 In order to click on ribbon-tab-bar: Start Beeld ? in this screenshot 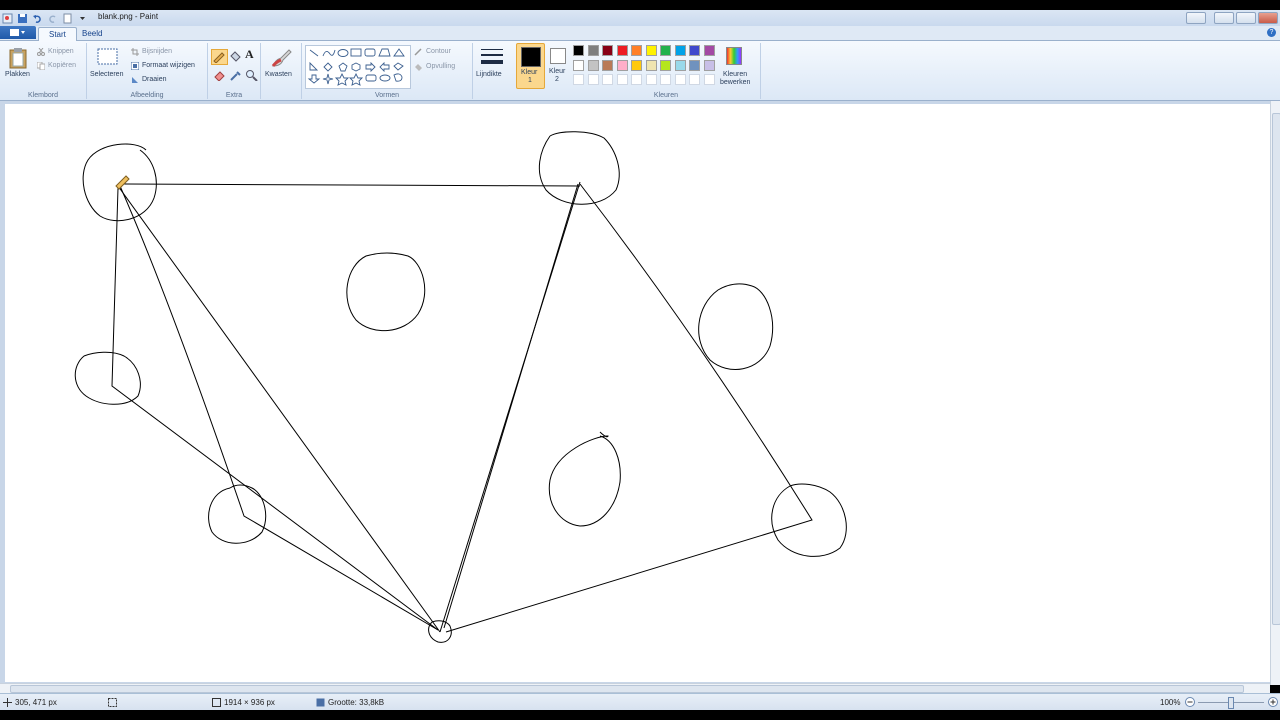, I will do `click(640, 33)`.